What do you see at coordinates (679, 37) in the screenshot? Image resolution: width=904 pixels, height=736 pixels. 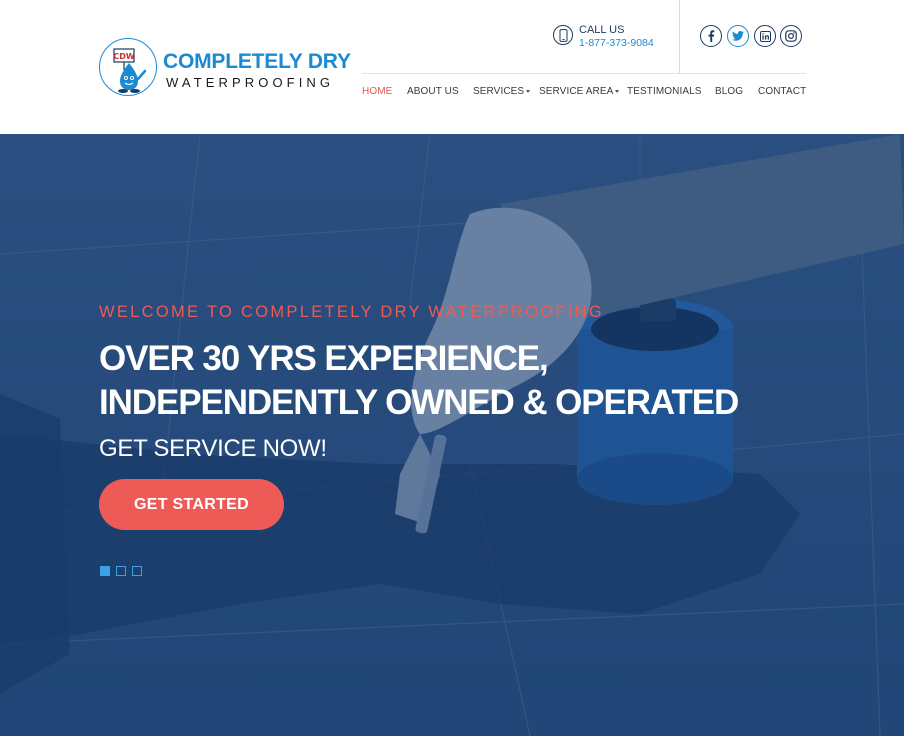 I see `header-divider` at bounding box center [679, 37].